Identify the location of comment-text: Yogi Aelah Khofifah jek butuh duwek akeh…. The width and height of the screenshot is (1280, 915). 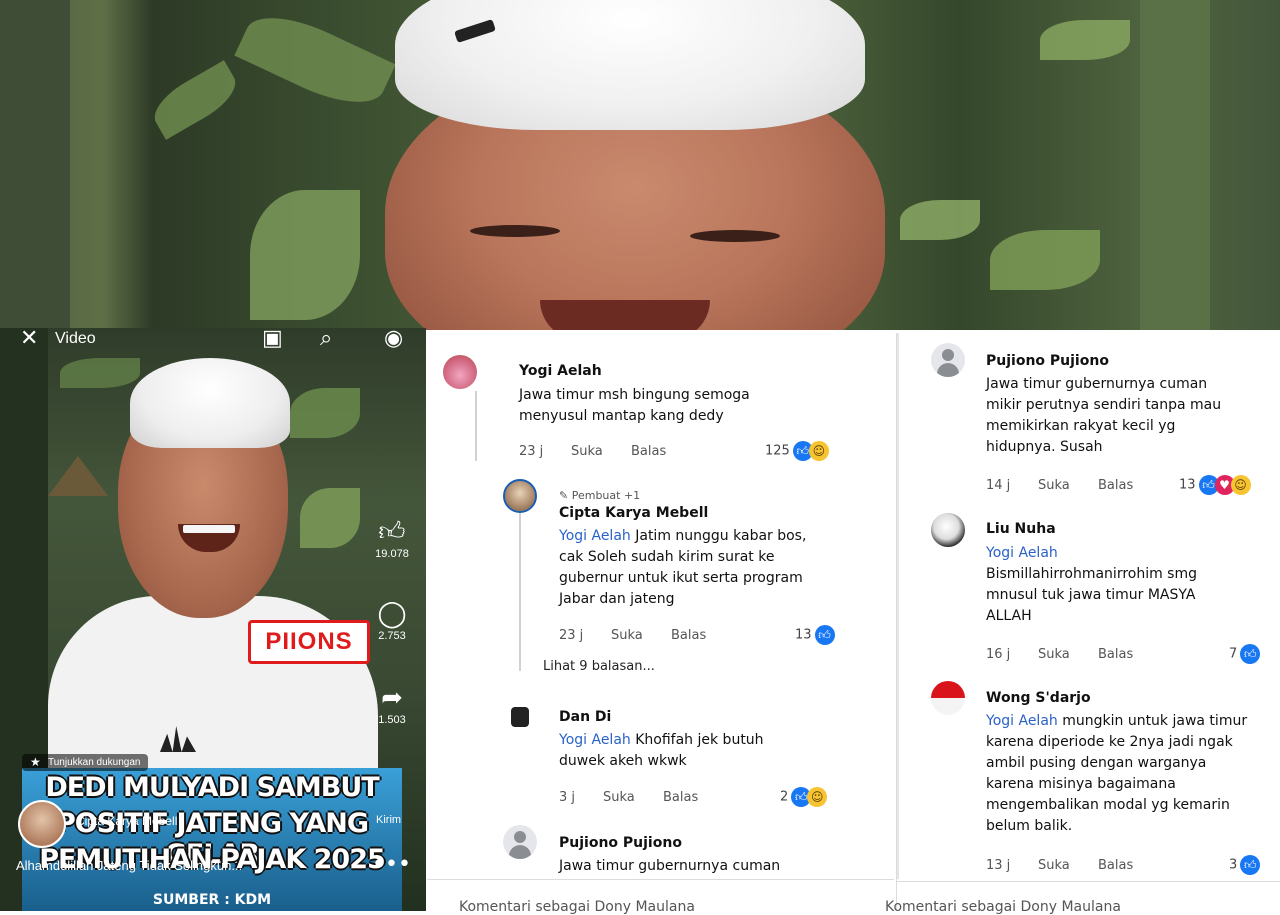
(661, 750).